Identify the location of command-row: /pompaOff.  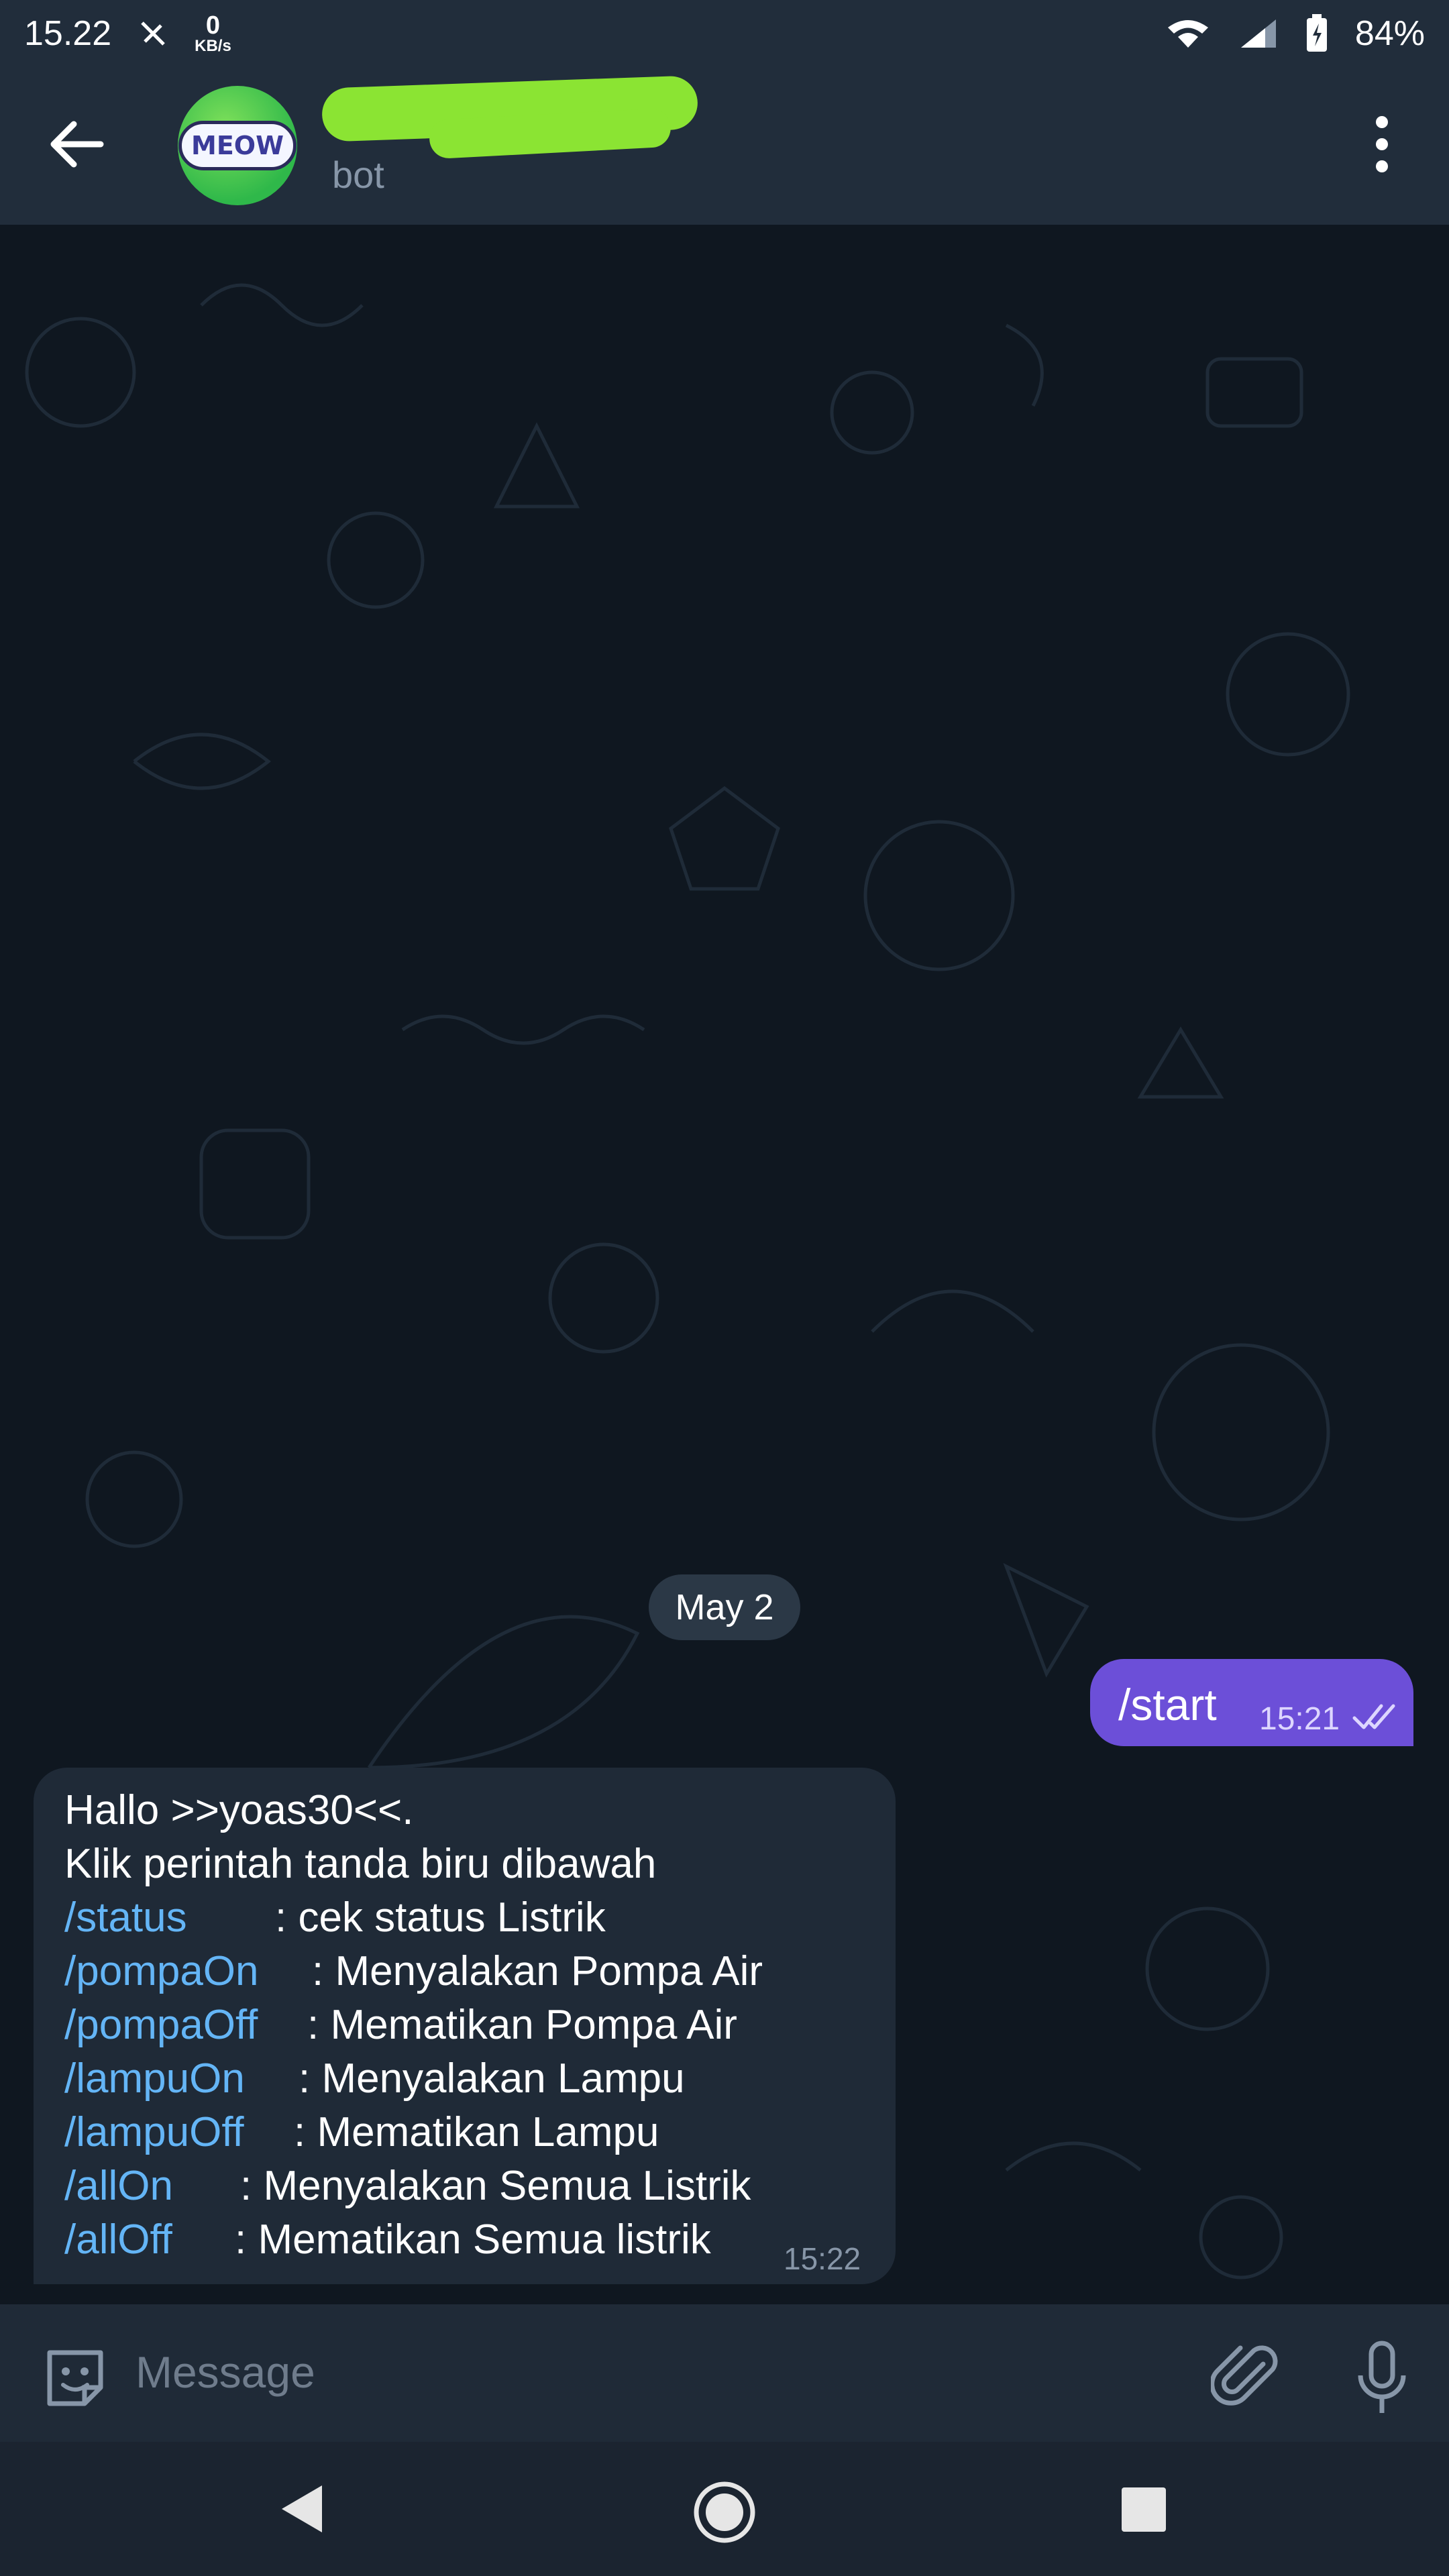
(161, 2025).